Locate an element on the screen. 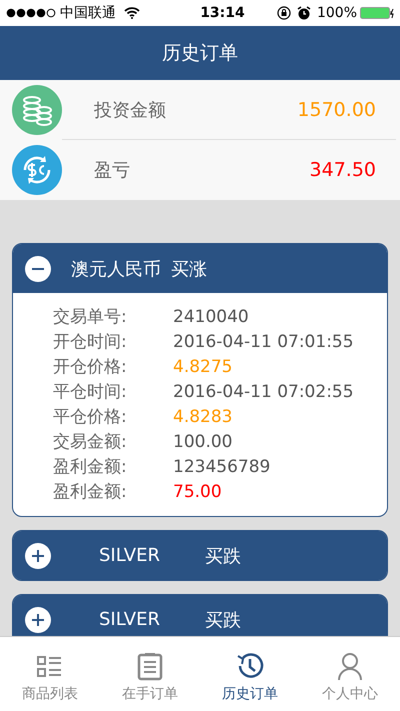 The image size is (400, 711). field-label: 开仓价格: is located at coordinates (90, 367).